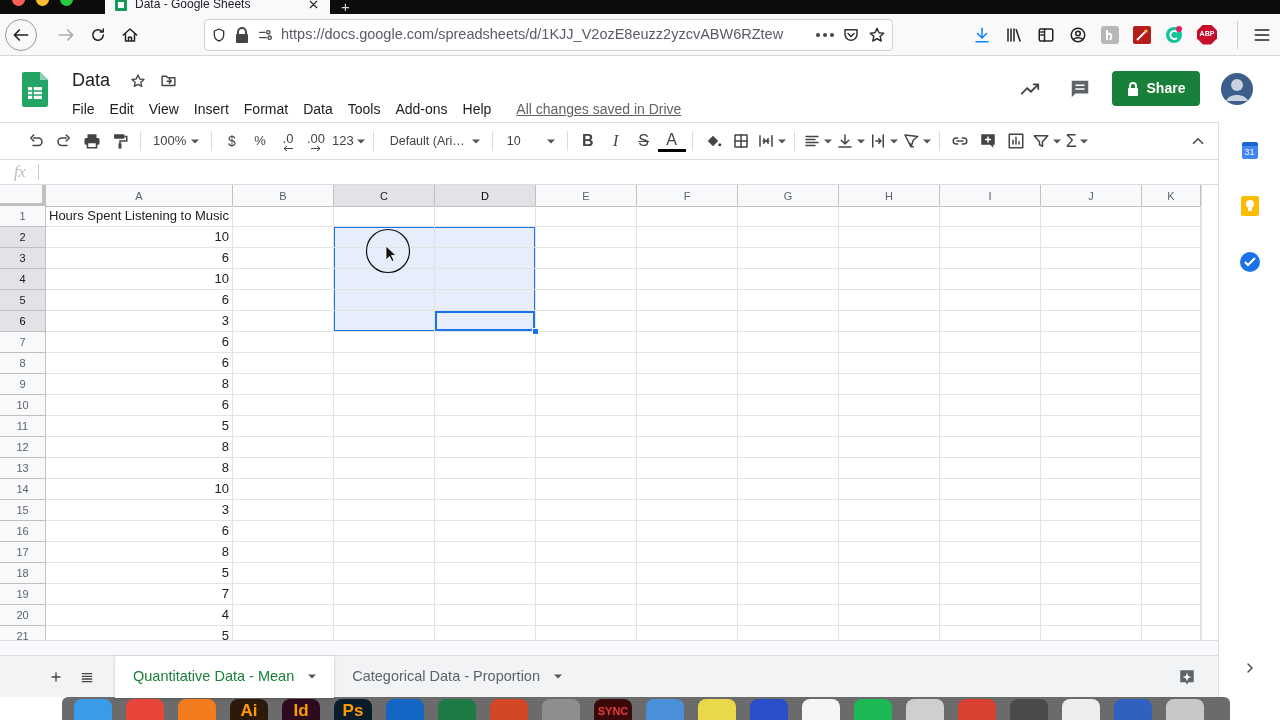 Image resolution: width=1280 pixels, height=720 pixels. I want to click on column-header: B, so click(283, 196).